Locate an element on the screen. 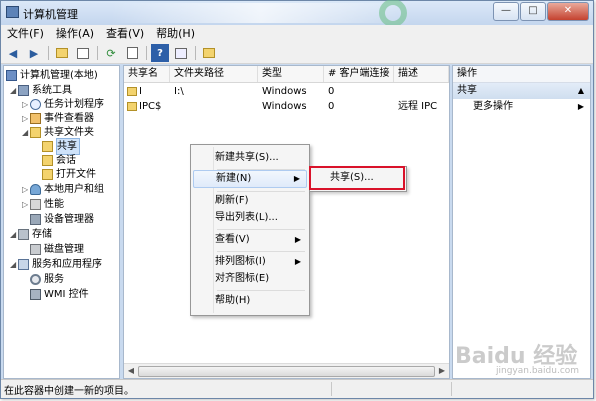 This screenshot has width=596, height=401. tree-item-label: WMI 控件 is located at coordinates (66, 294).